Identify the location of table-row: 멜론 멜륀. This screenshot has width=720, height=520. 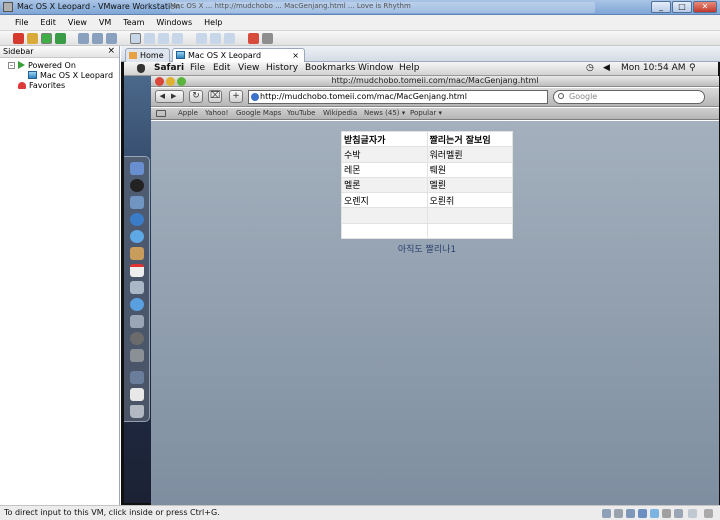
(427, 185).